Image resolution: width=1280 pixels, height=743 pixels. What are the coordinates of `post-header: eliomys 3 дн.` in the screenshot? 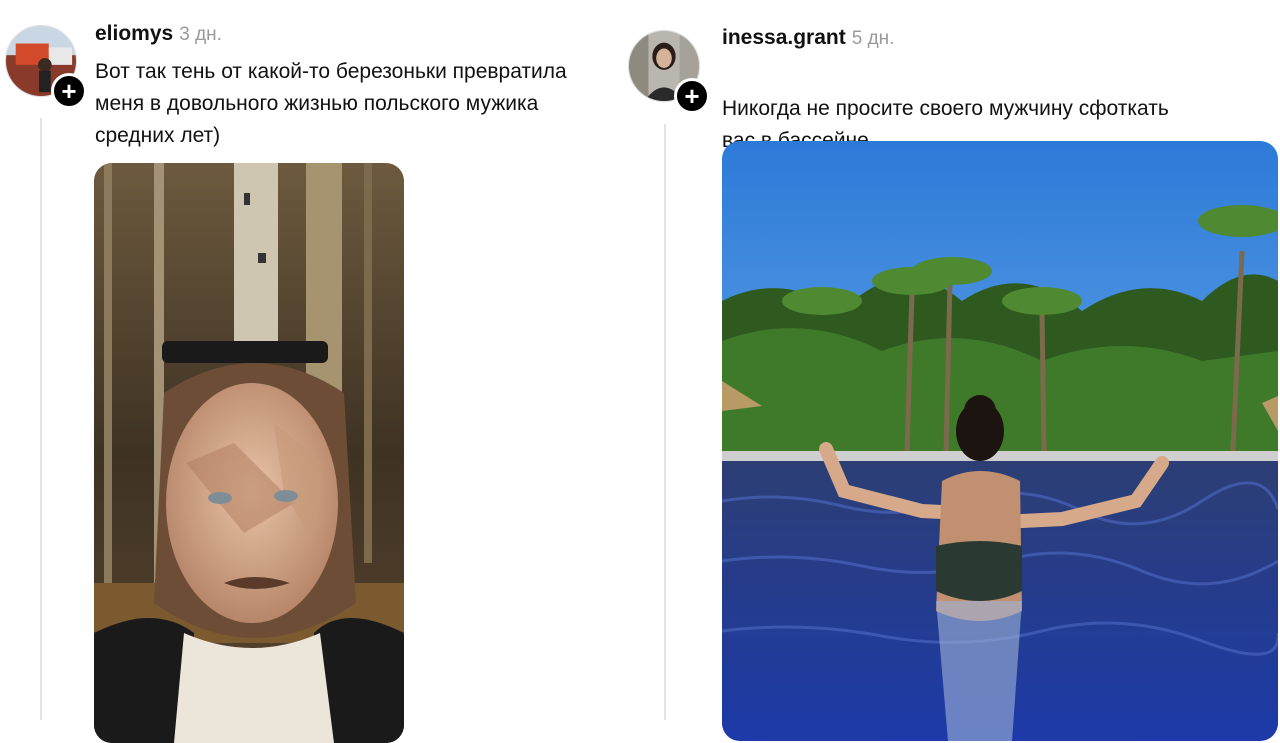 It's located at (158, 34).